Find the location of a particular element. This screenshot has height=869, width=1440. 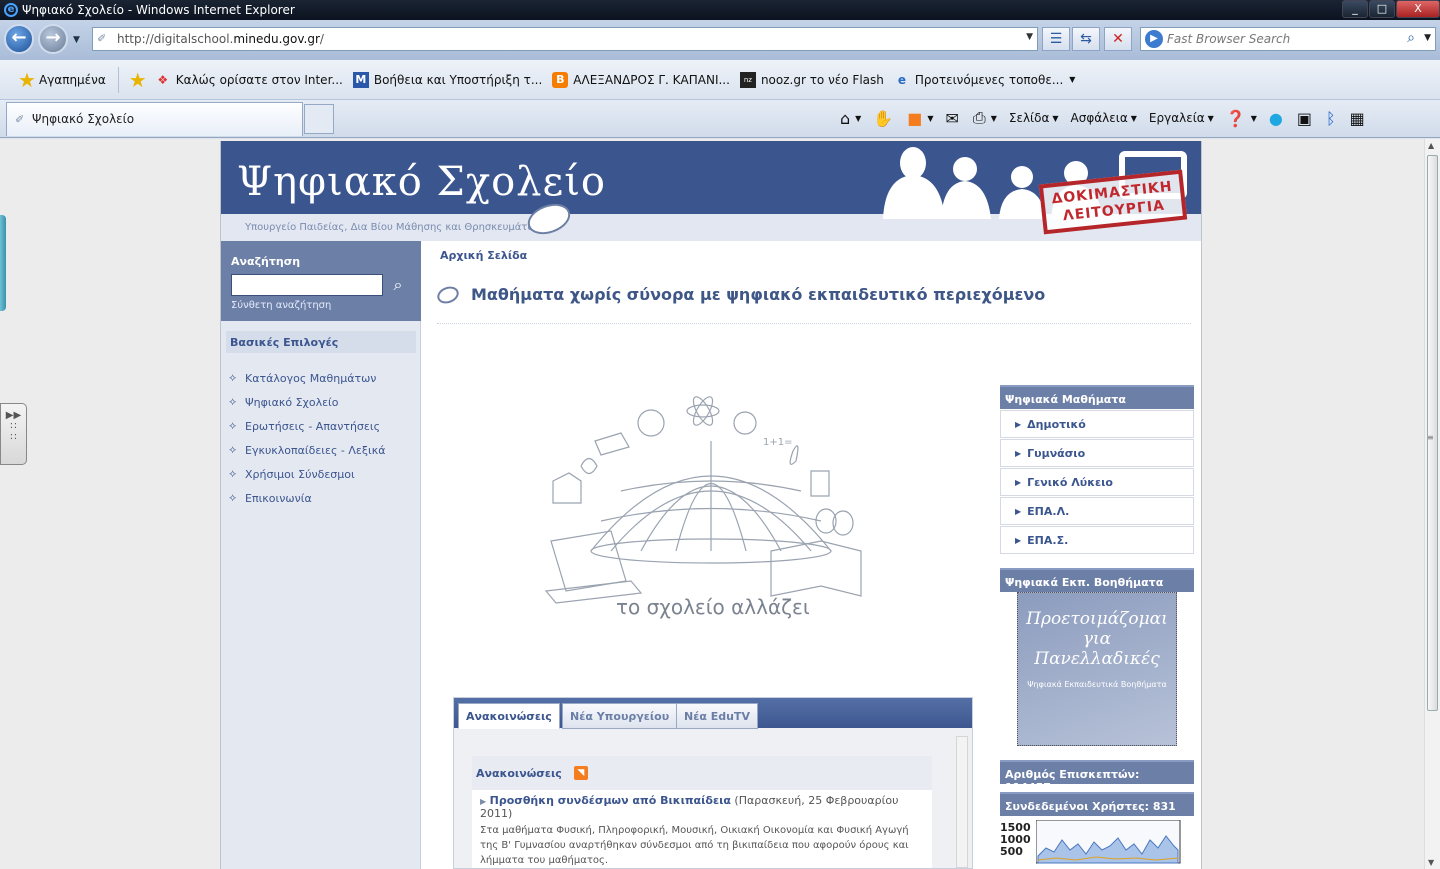

maximize-button: □ is located at coordinates (1382, 9).